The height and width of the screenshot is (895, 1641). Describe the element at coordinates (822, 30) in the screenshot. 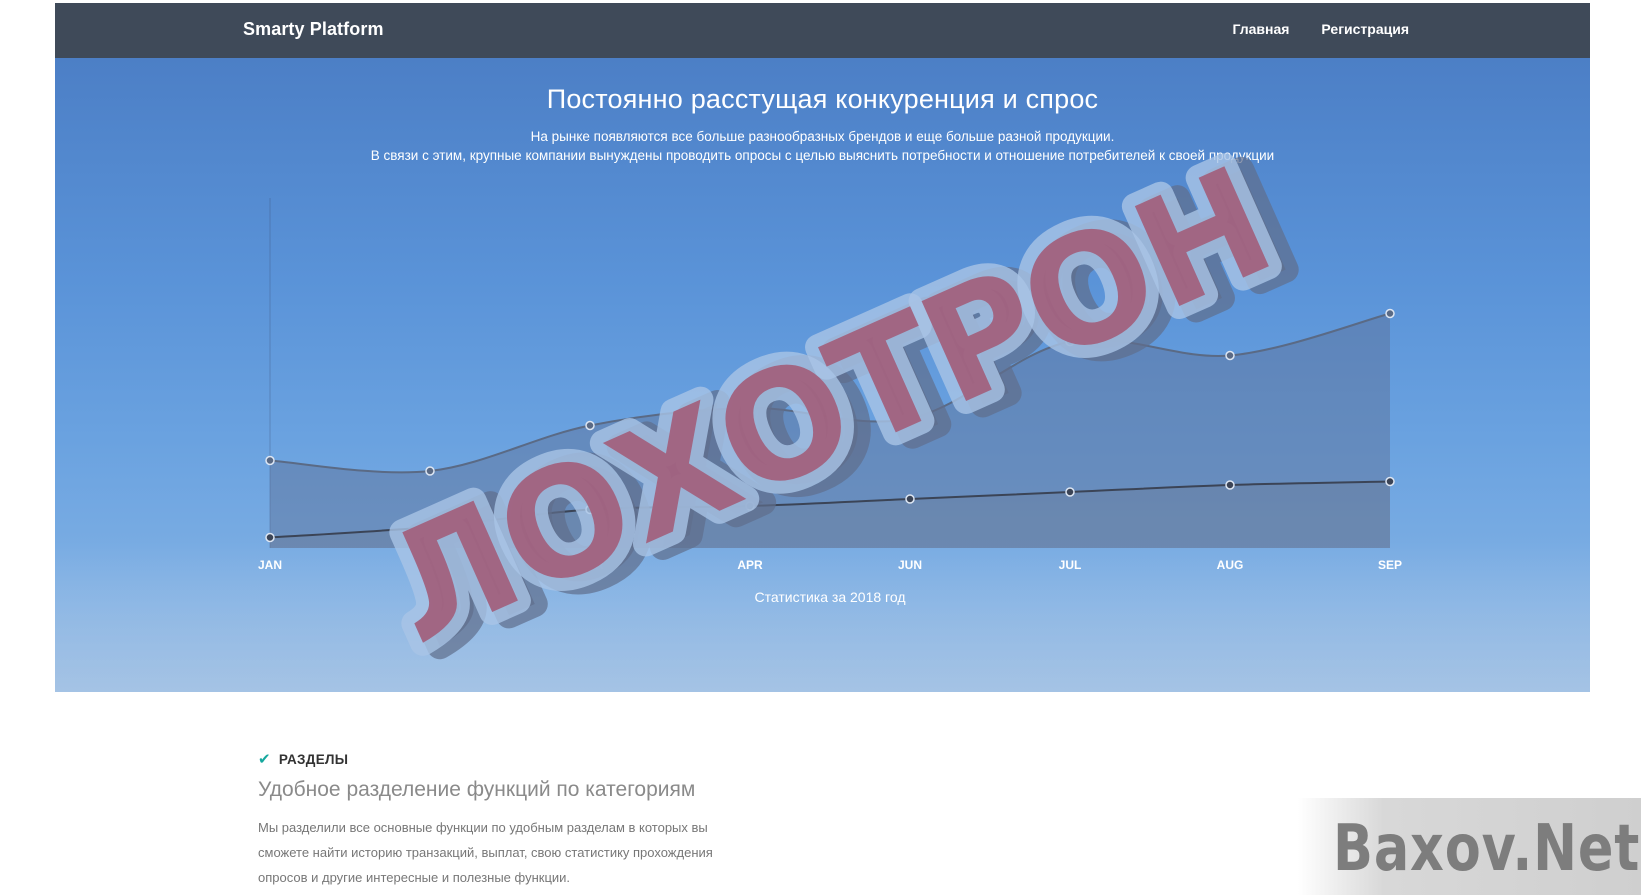

I see `top-navbar: Smarty Platform Главная Регистрация` at that location.